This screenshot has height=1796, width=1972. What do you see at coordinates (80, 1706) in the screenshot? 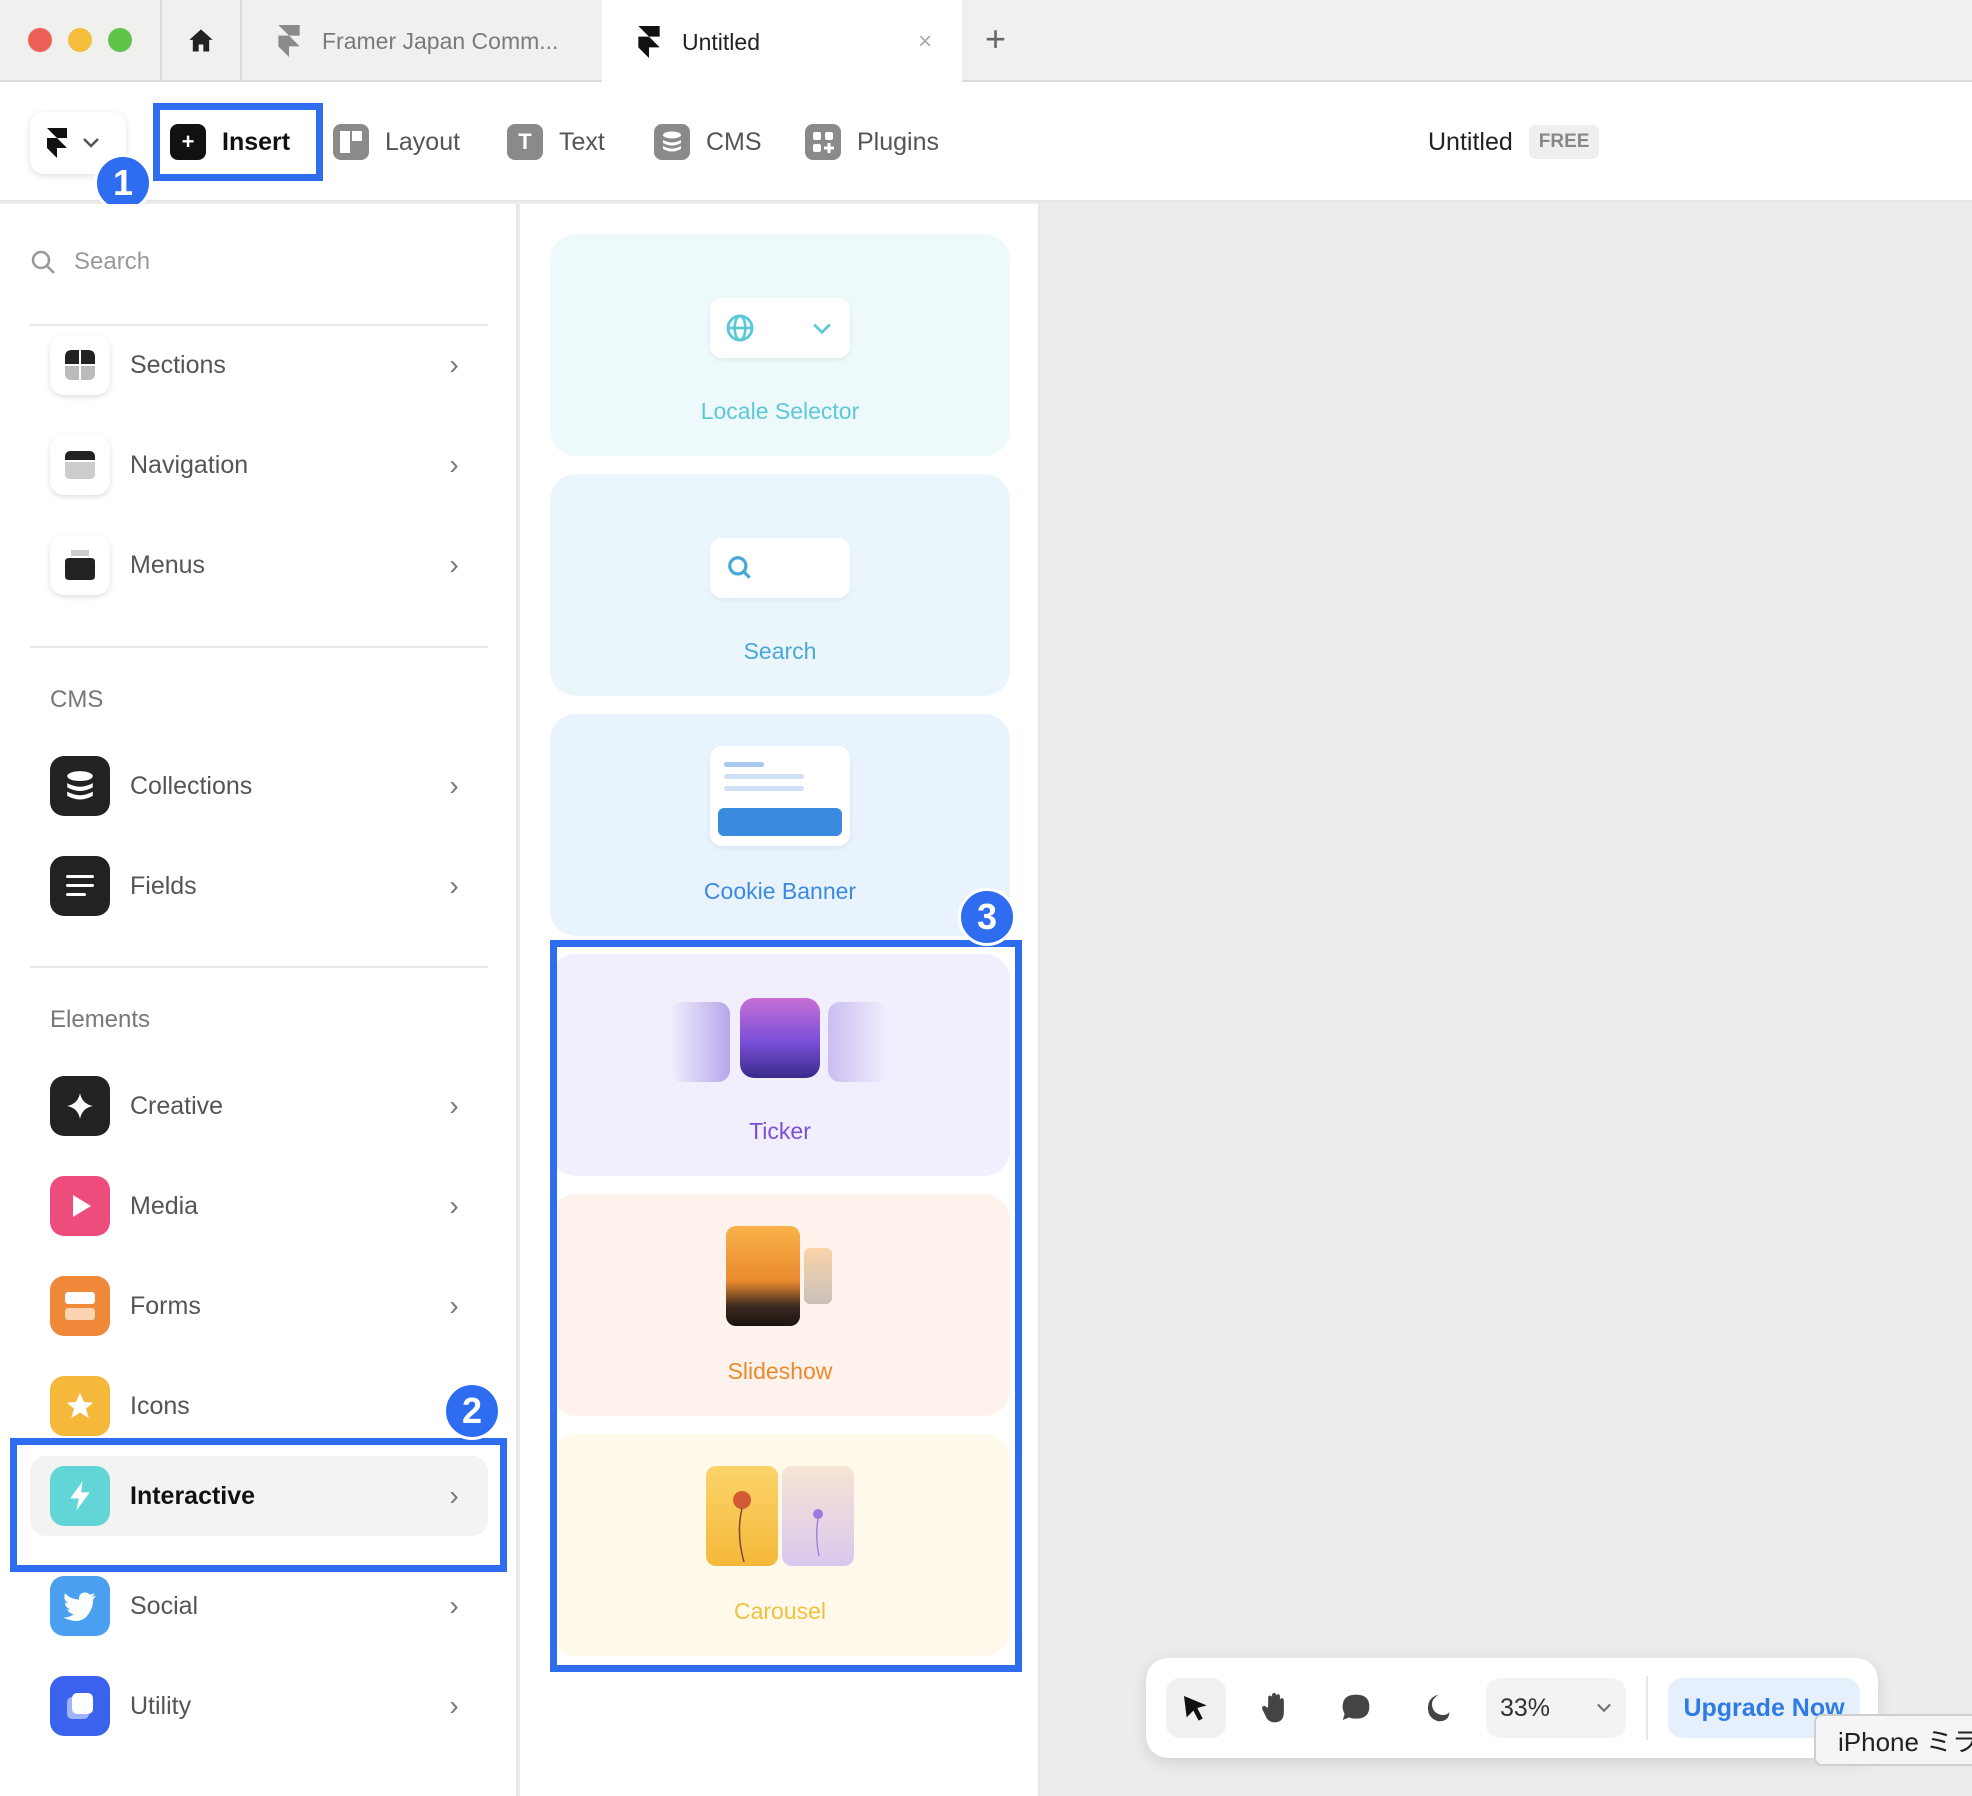
I see `utility-square-icon` at bounding box center [80, 1706].